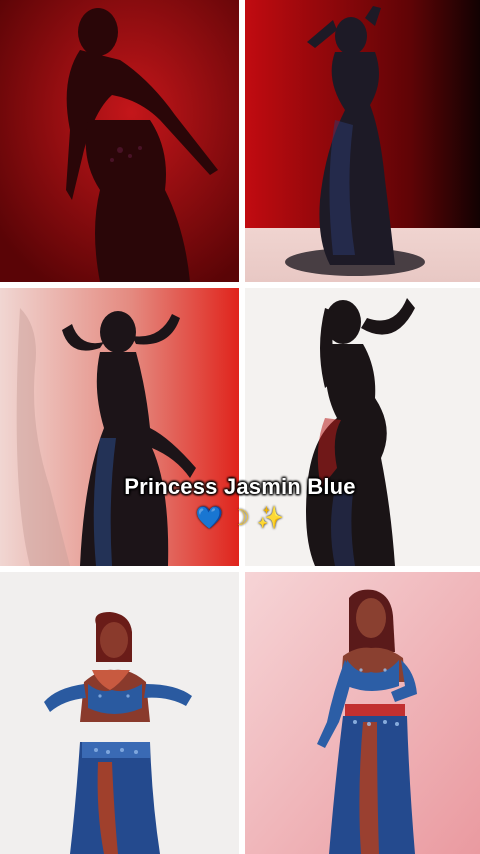 Image resolution: width=480 pixels, height=854 pixels. I want to click on caption-overlay: Princess Jasmin Blue 💙 ☽ ✨, so click(240, 502).